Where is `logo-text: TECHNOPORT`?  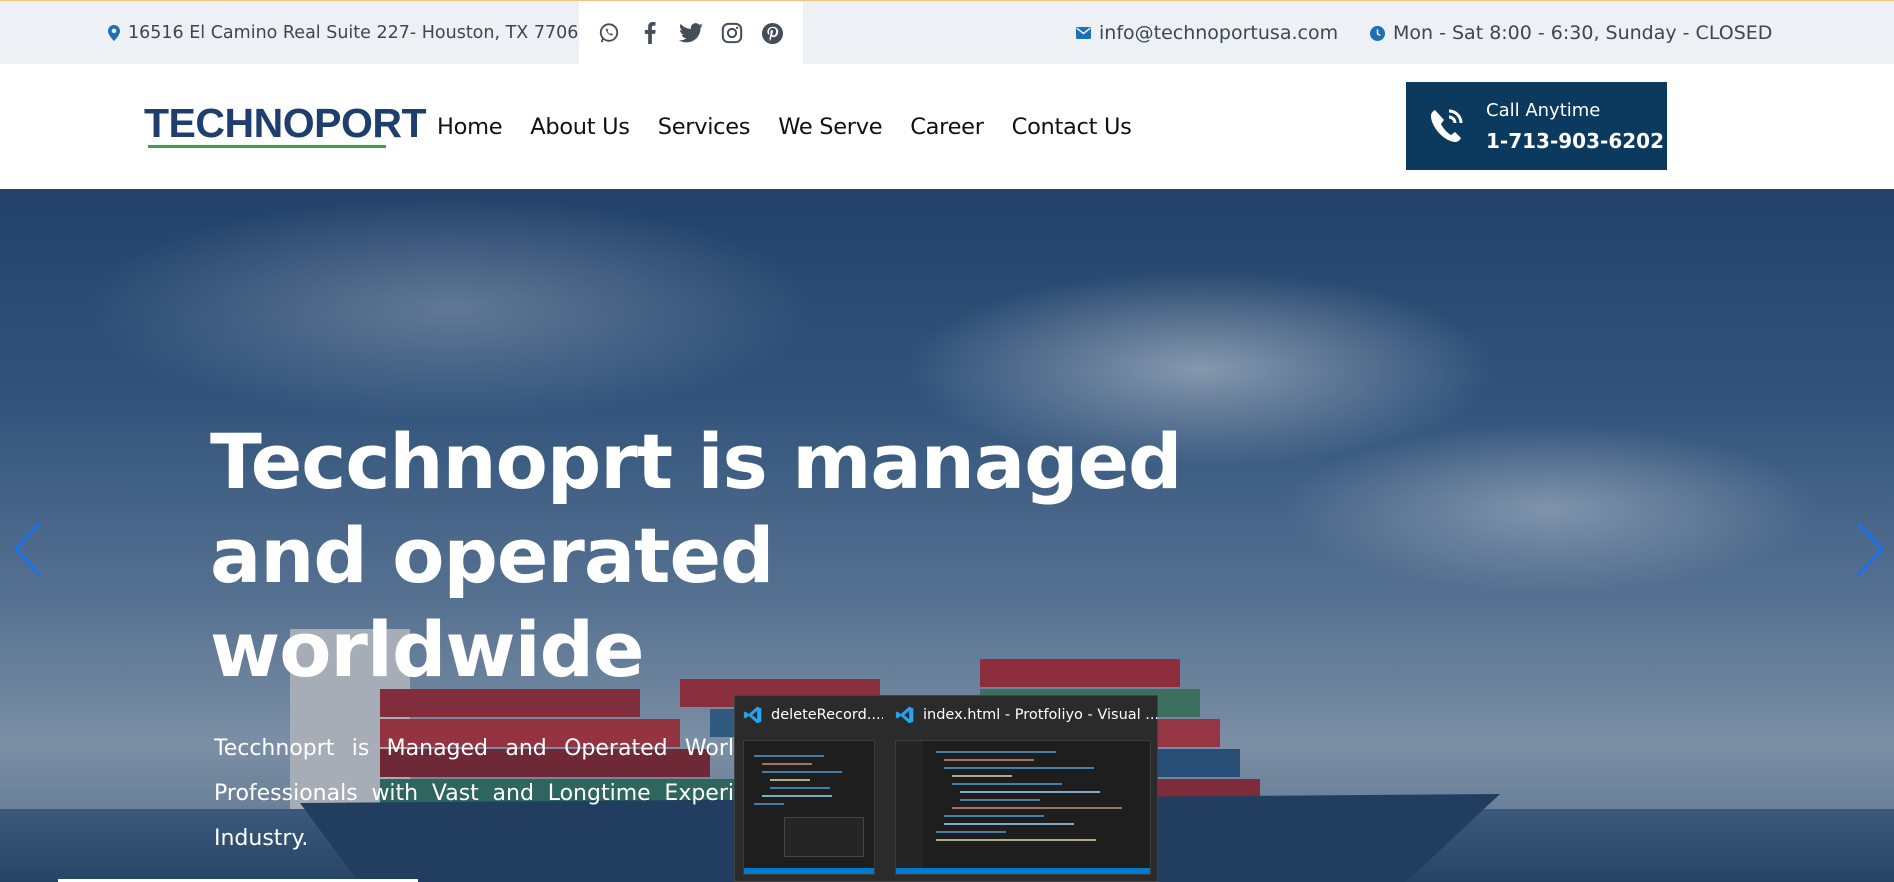 logo-text: TECHNOPORT is located at coordinates (285, 123).